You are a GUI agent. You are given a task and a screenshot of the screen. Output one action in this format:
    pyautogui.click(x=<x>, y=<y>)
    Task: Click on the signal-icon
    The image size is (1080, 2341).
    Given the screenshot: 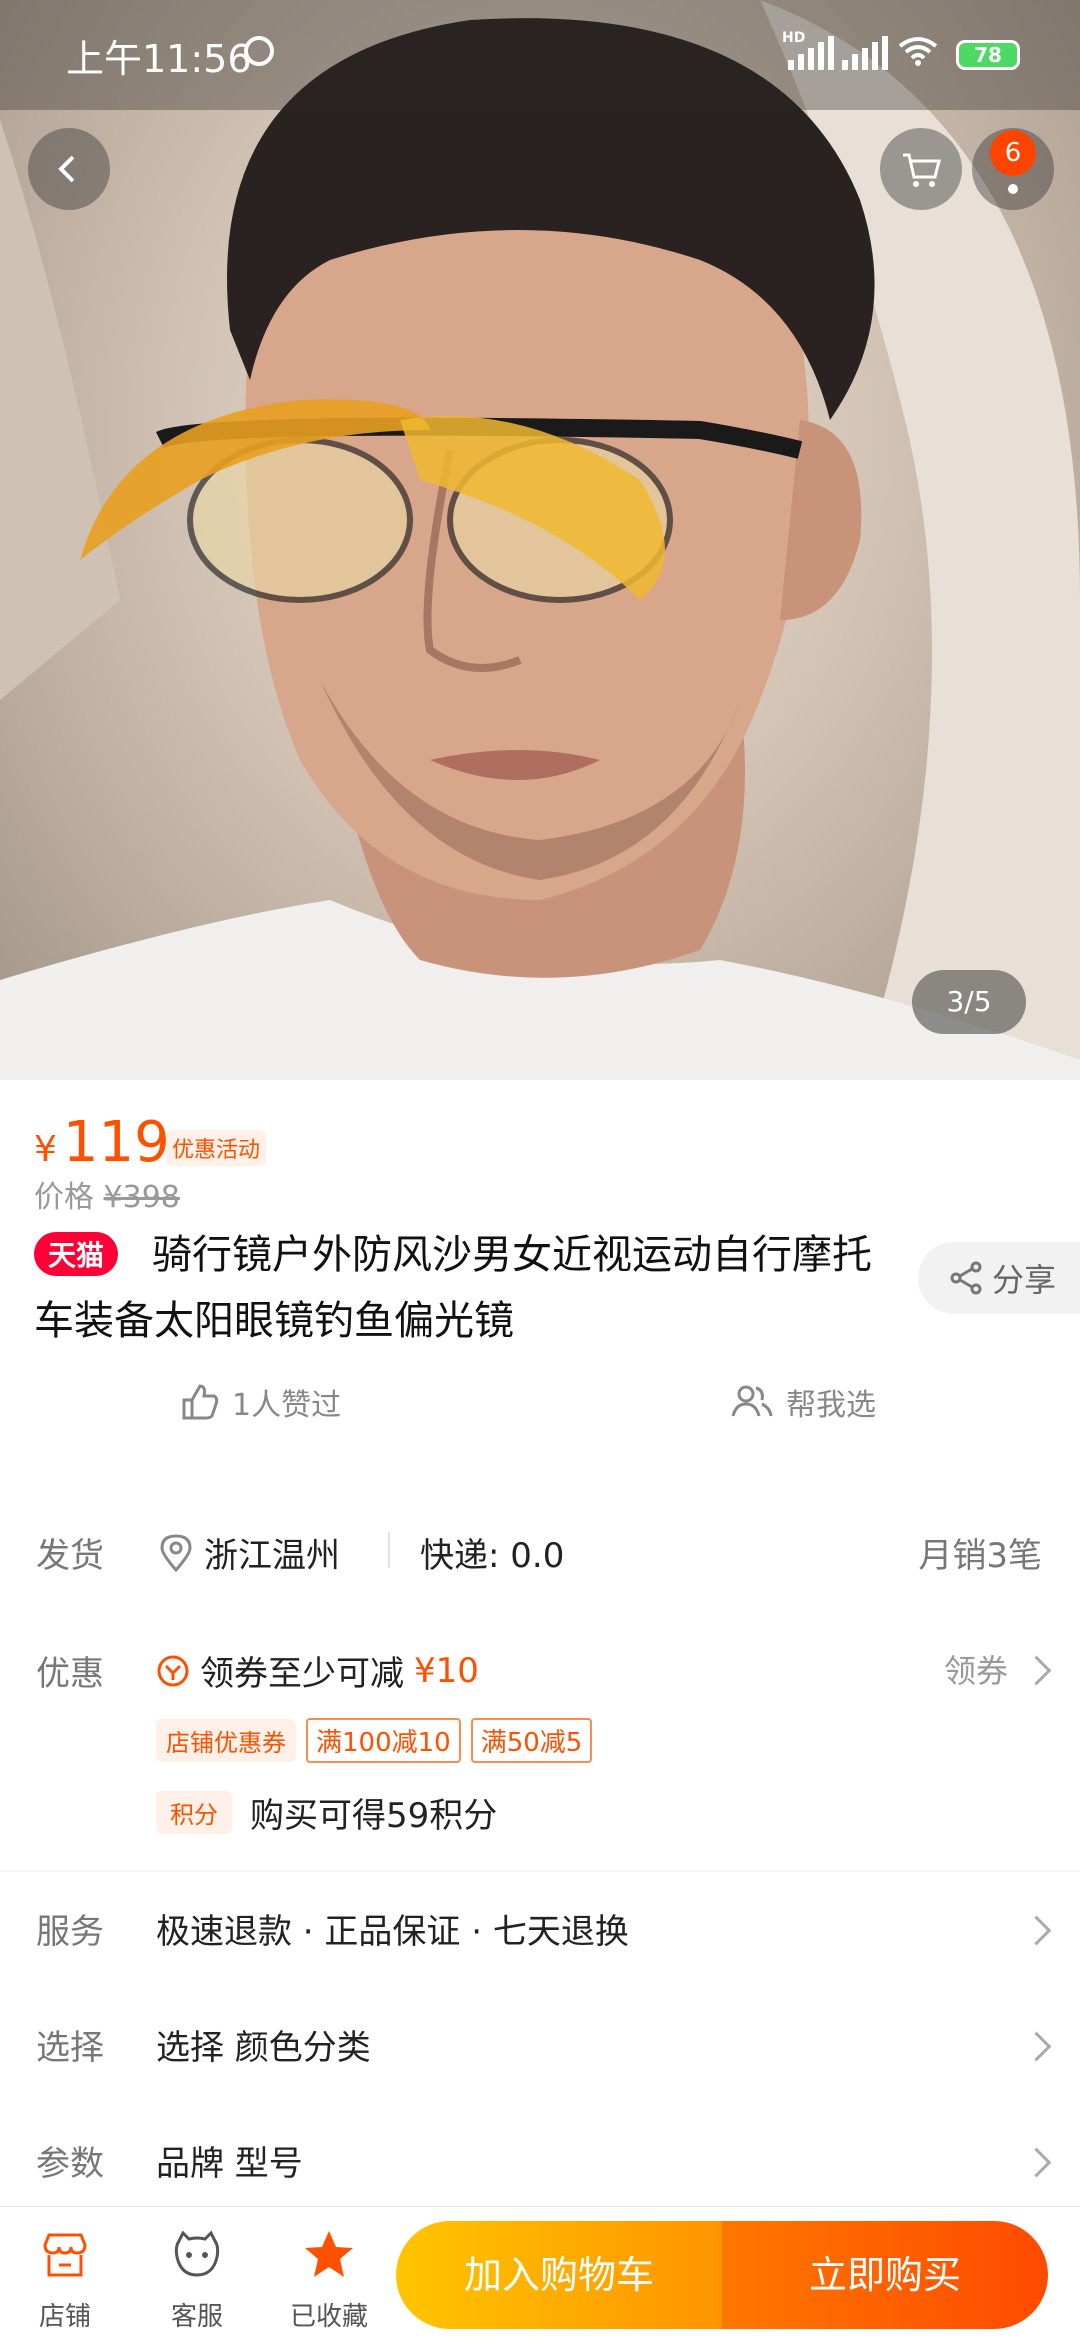 What is the action you would take?
    pyautogui.click(x=811, y=53)
    